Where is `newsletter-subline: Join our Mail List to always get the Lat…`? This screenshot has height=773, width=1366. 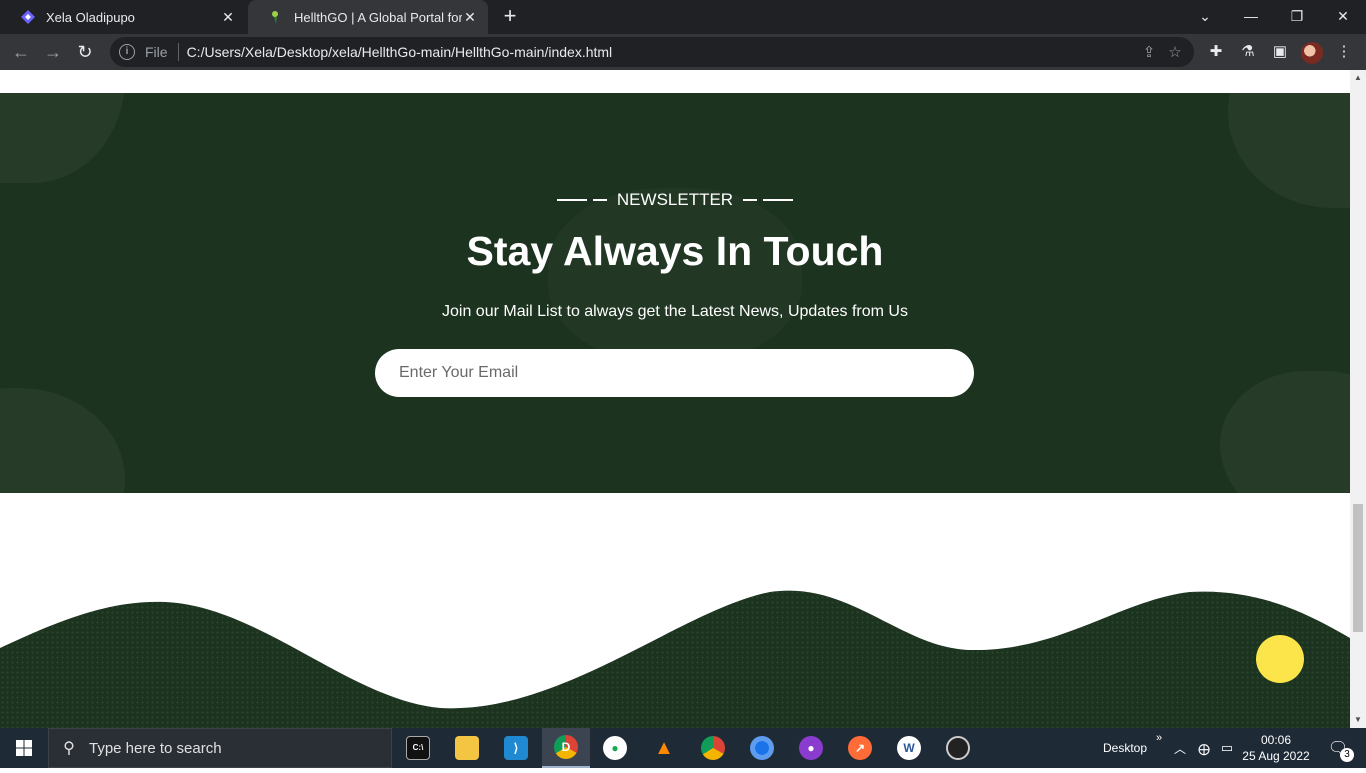 newsletter-subline: Join our Mail List to always get the Lat… is located at coordinates (675, 311).